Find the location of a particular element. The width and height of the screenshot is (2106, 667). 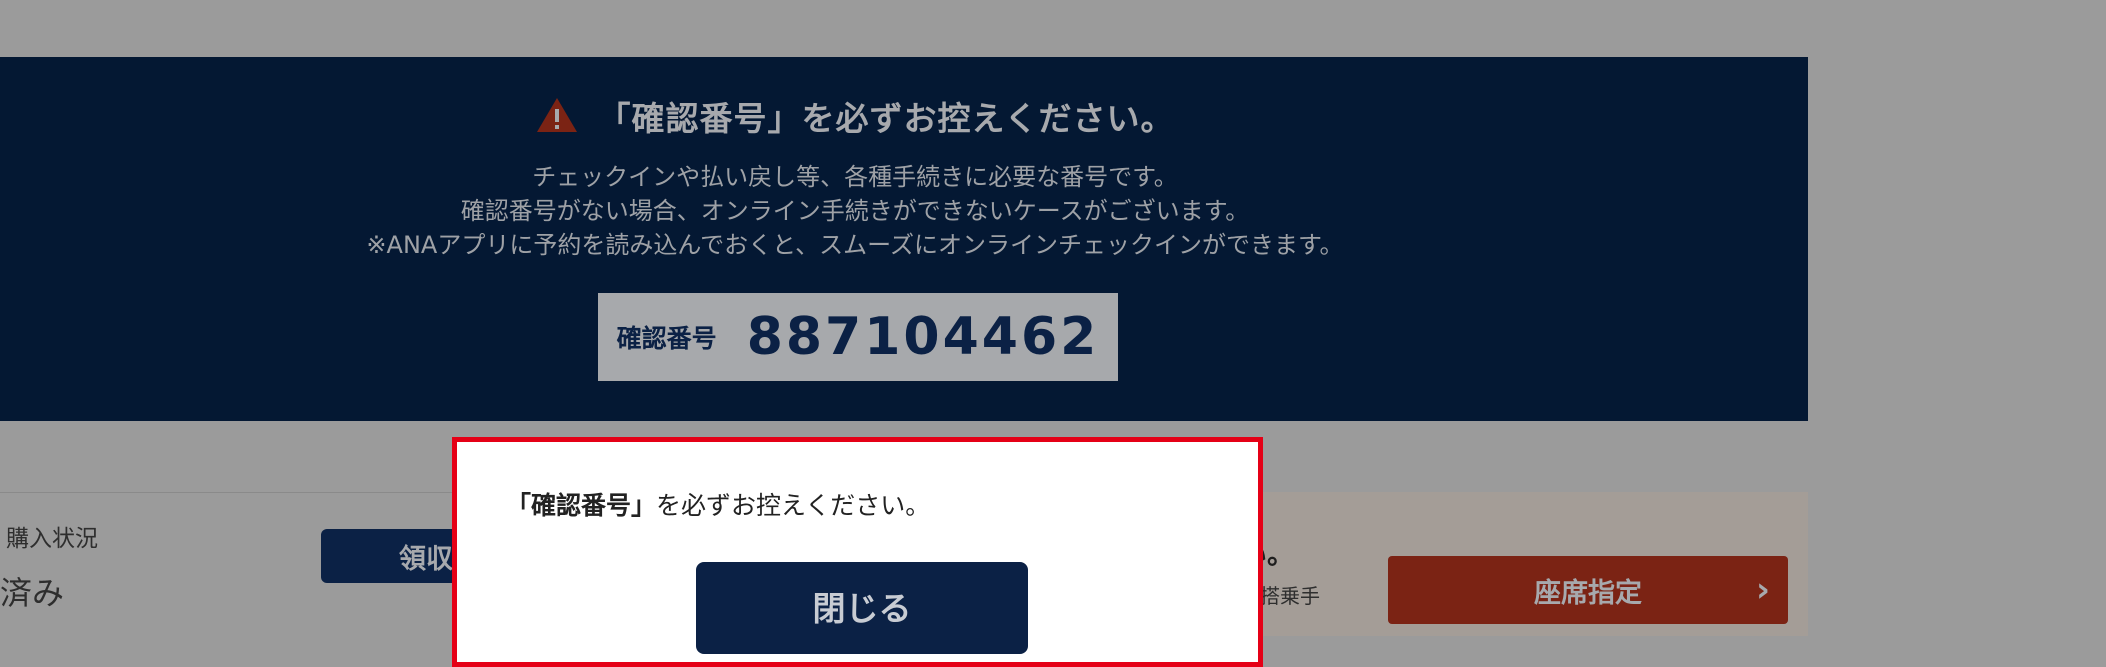

banner-title: 「確認番号」を必ずお控えください。 is located at coordinates (855, 116).